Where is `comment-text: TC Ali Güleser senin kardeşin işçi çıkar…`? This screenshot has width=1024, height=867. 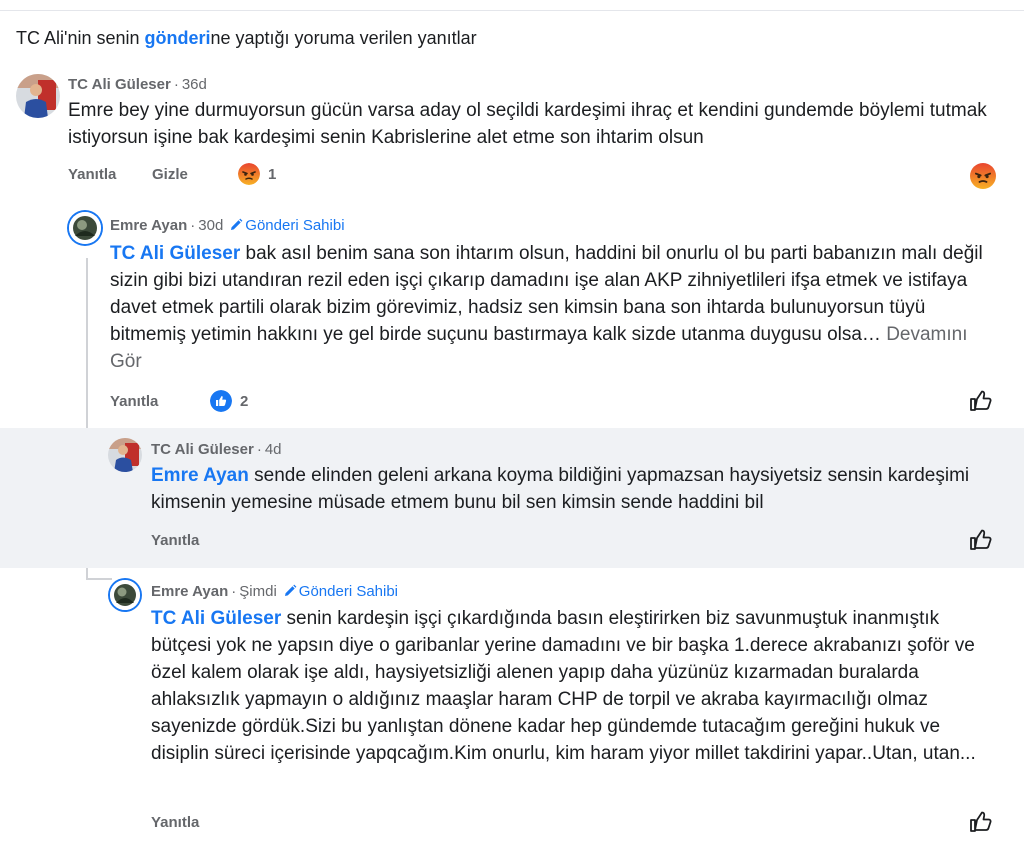 comment-text: TC Ali Güleser senin kardeşin işçi çıkar… is located at coordinates (563, 686).